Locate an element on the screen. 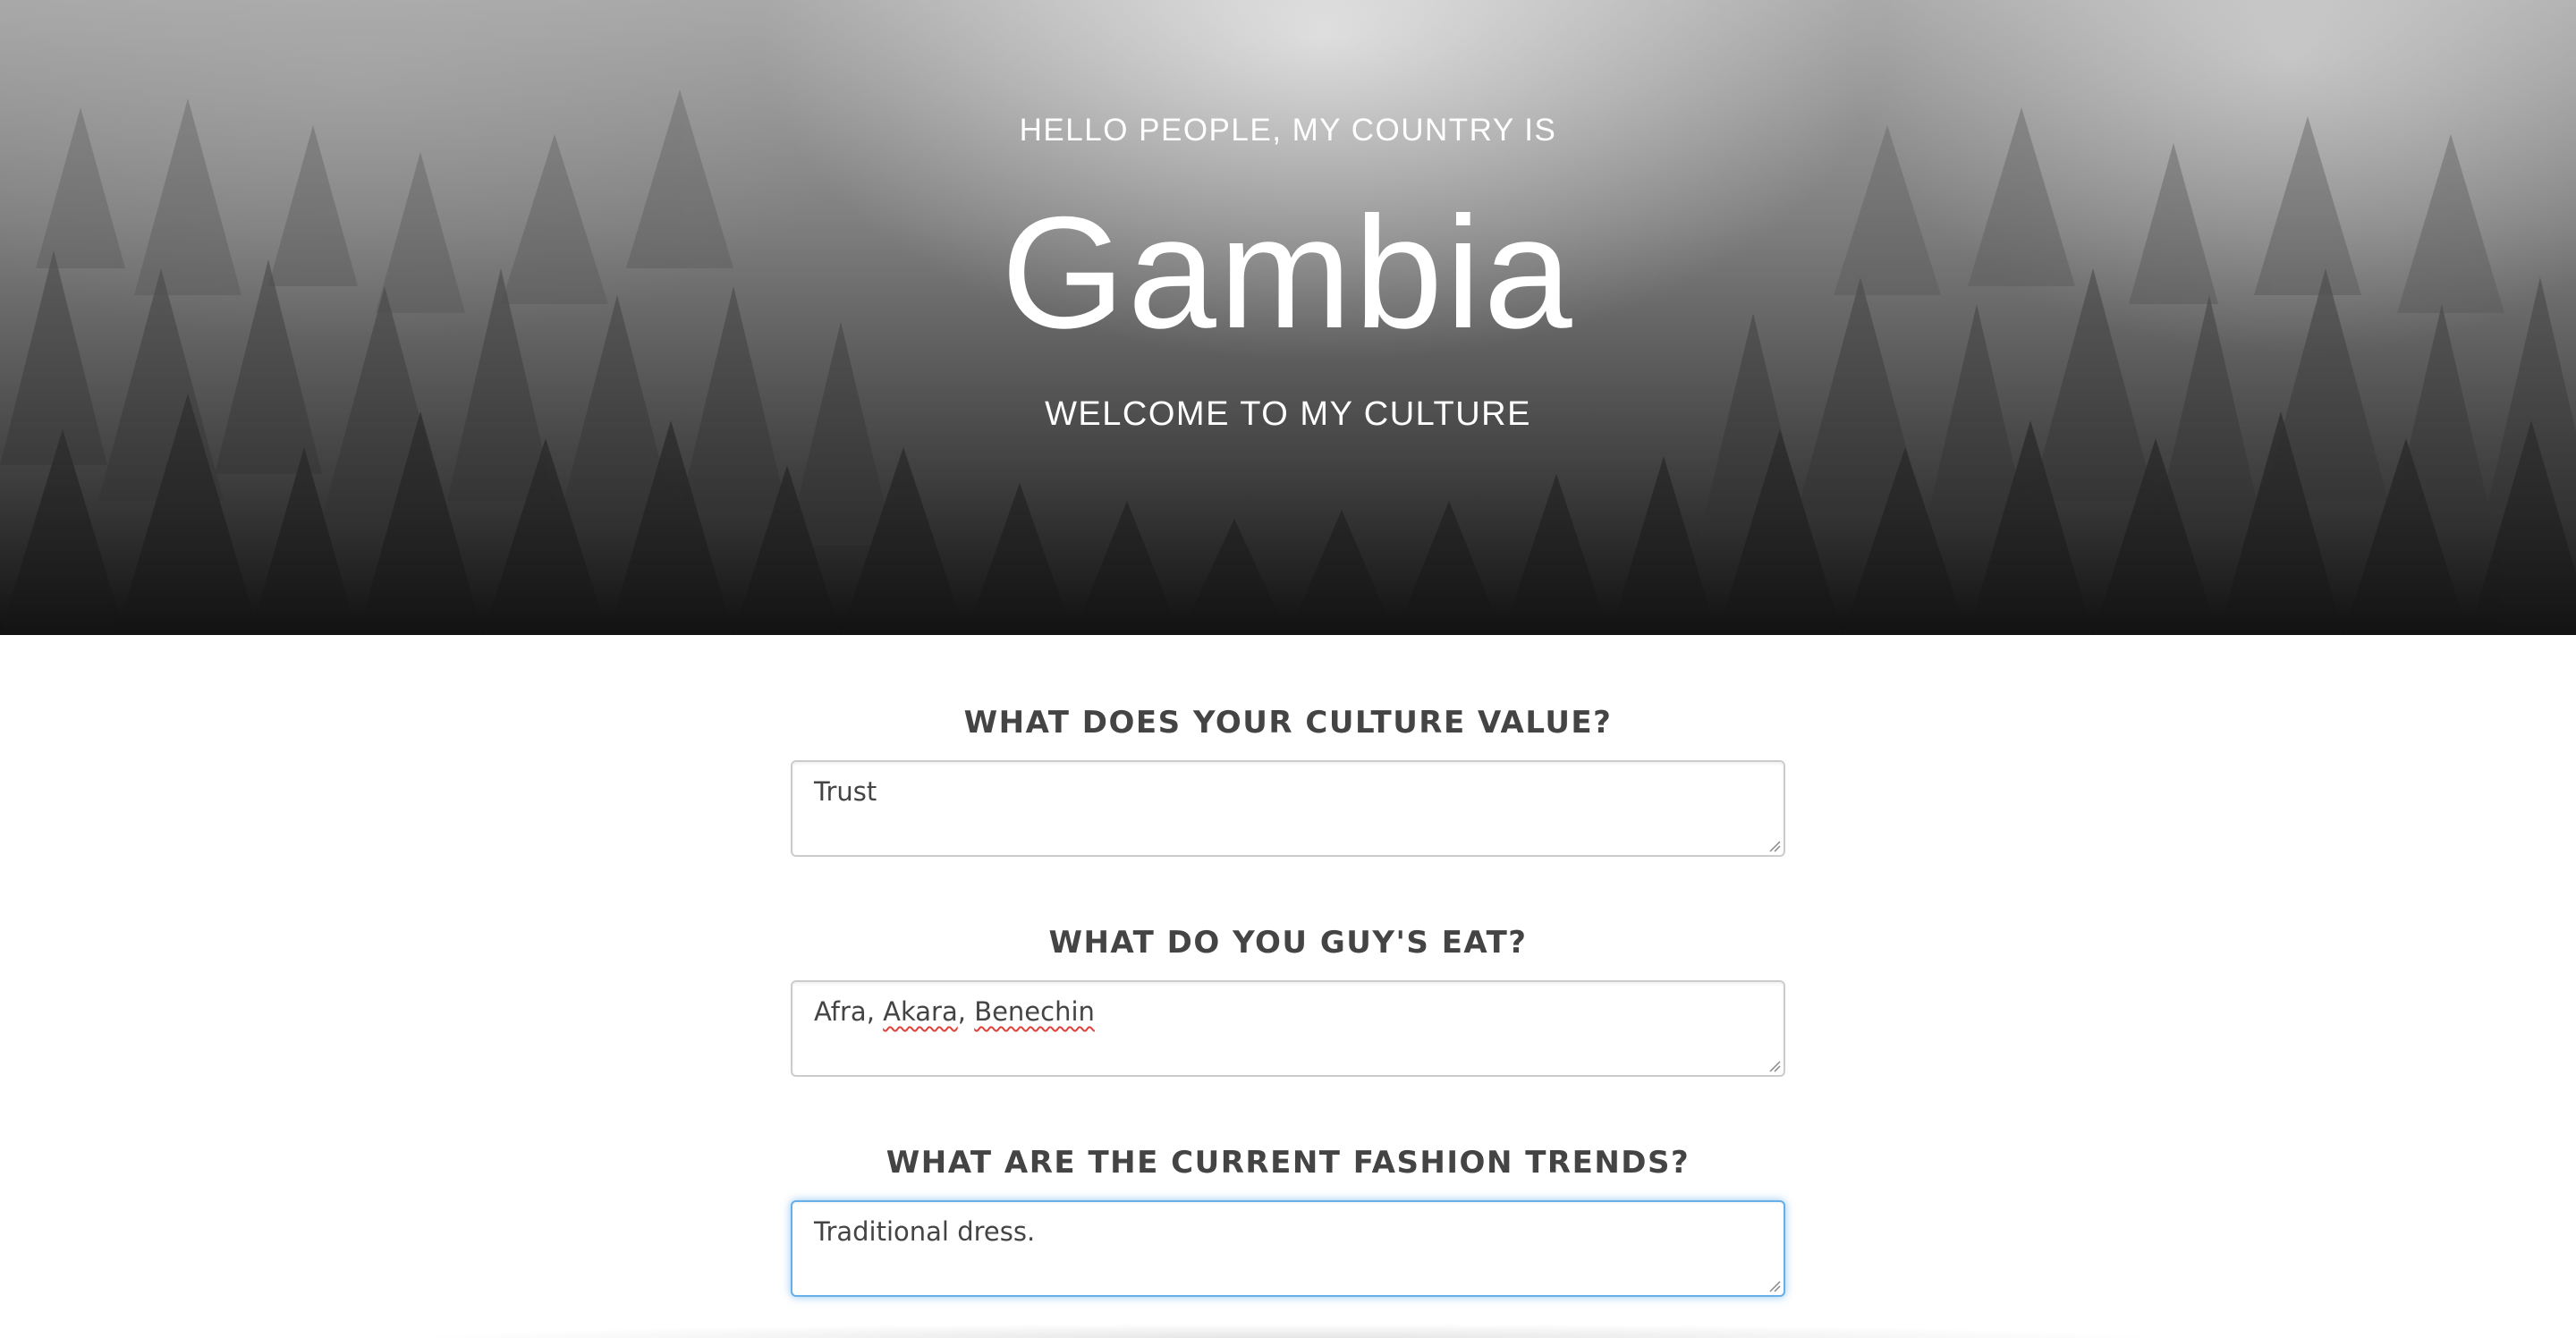 The height and width of the screenshot is (1338, 2576). misspelled-word: Akara is located at coordinates (920, 1011).